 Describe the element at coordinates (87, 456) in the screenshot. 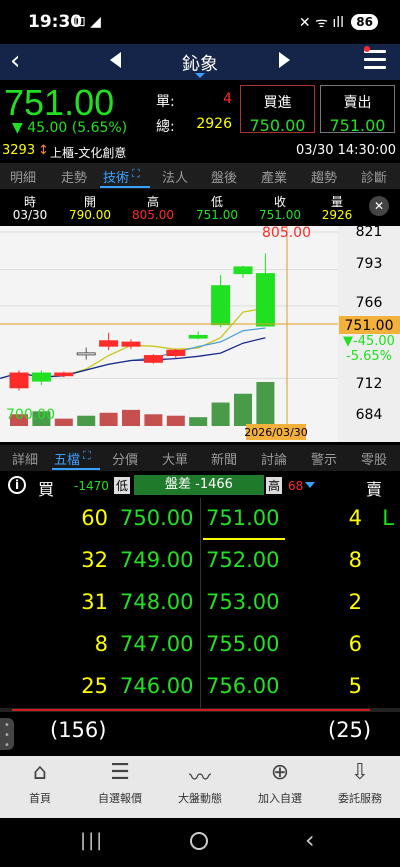

I see `expand-icon-2: ⛶` at that location.